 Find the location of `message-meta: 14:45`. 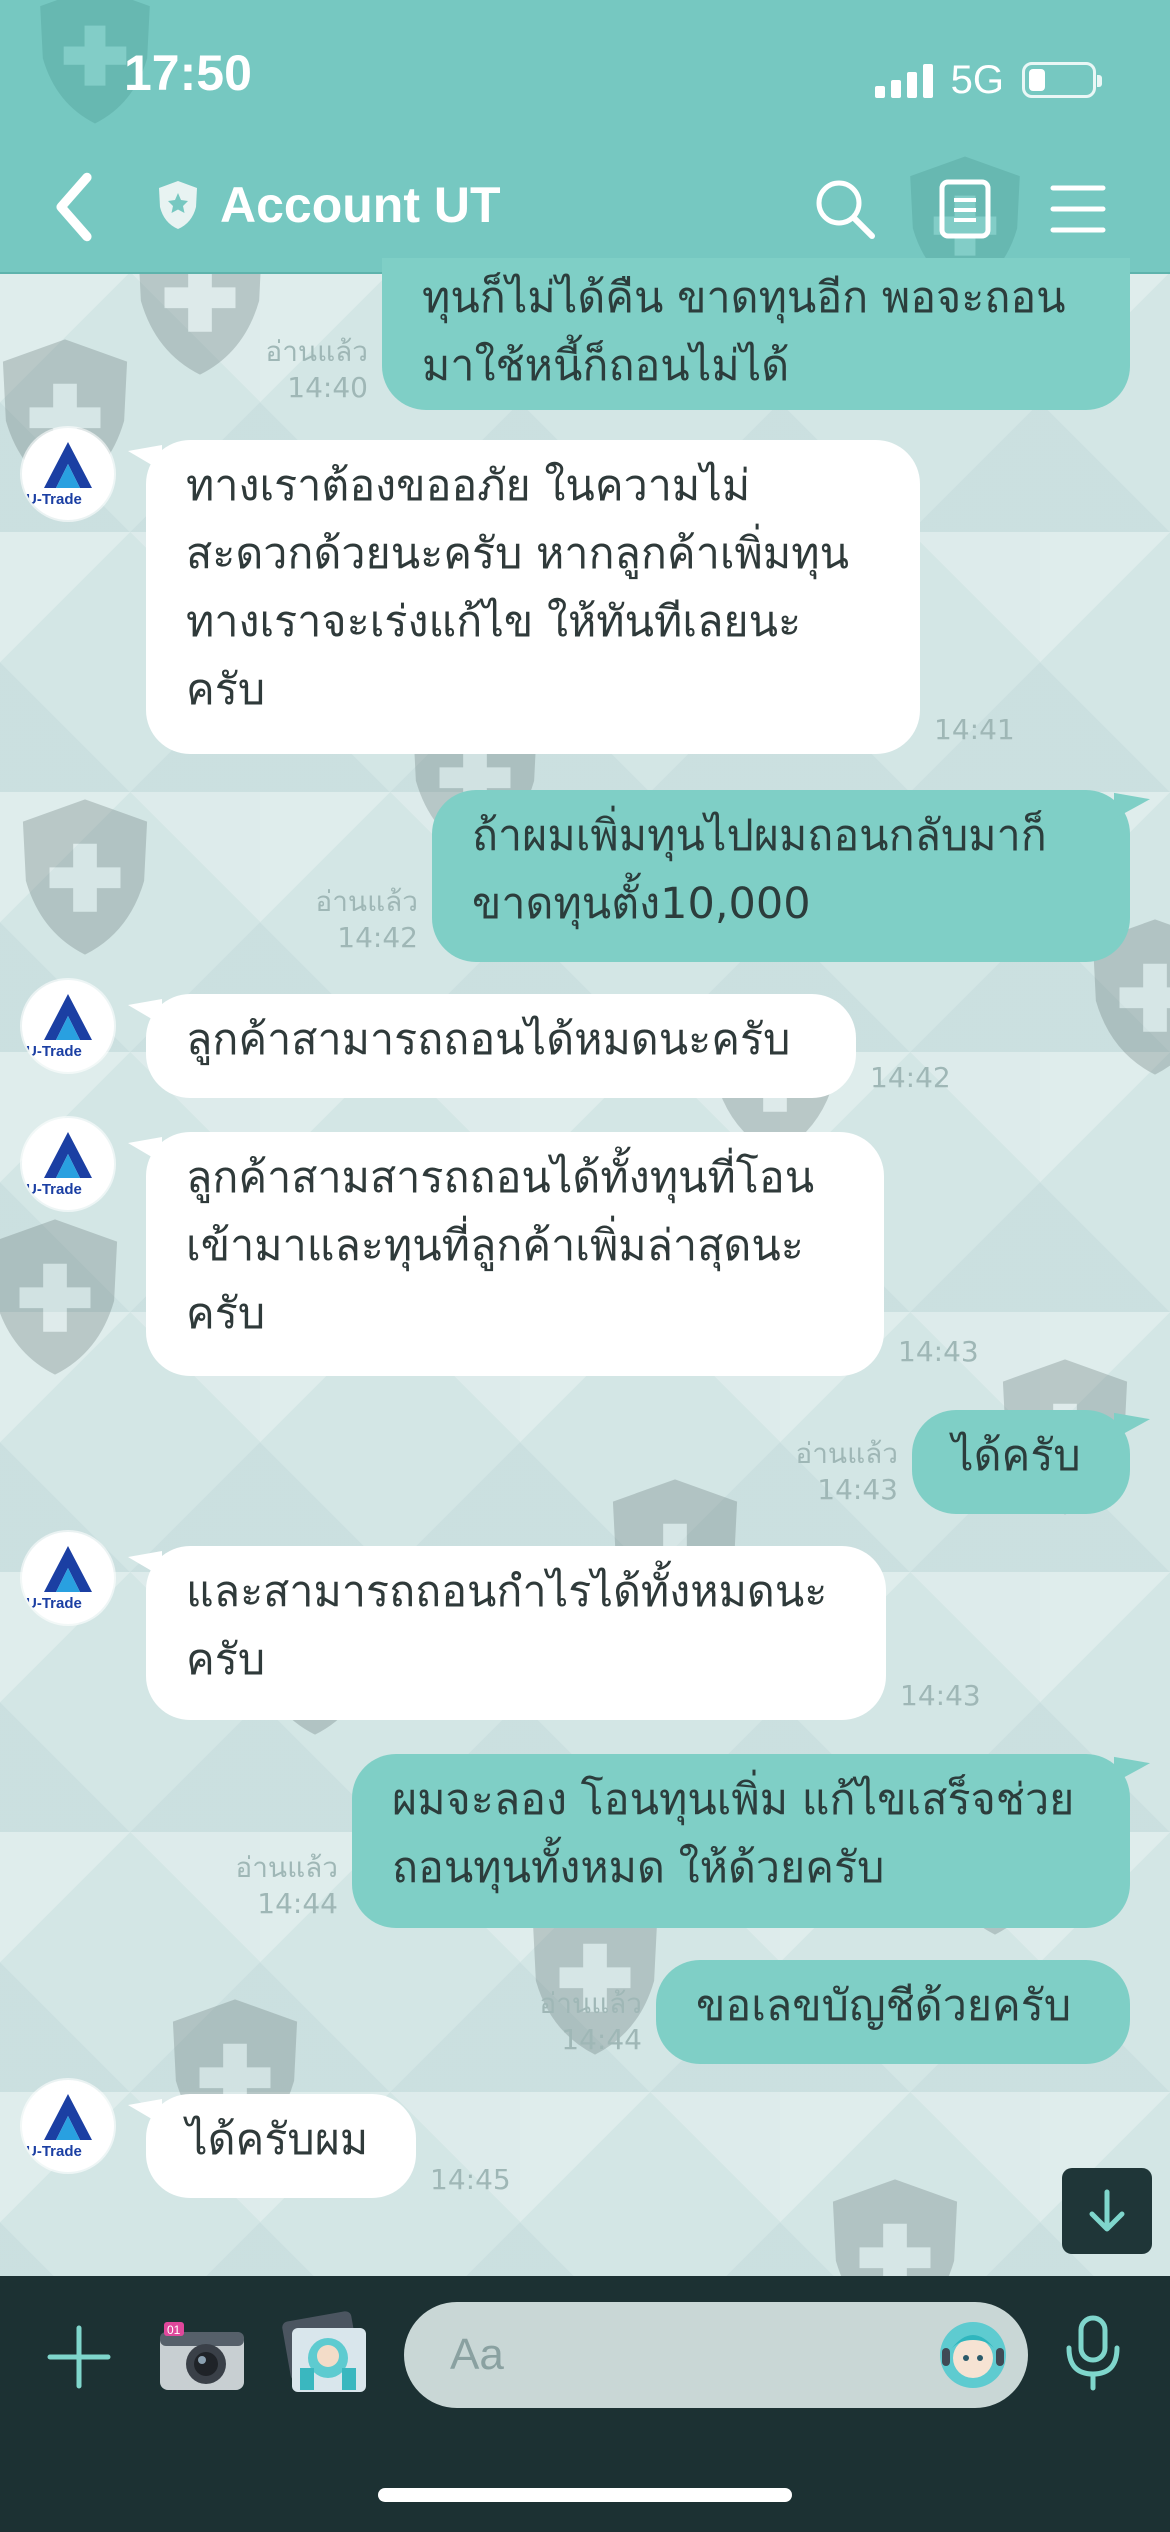

message-meta: 14:45 is located at coordinates (470, 2180).